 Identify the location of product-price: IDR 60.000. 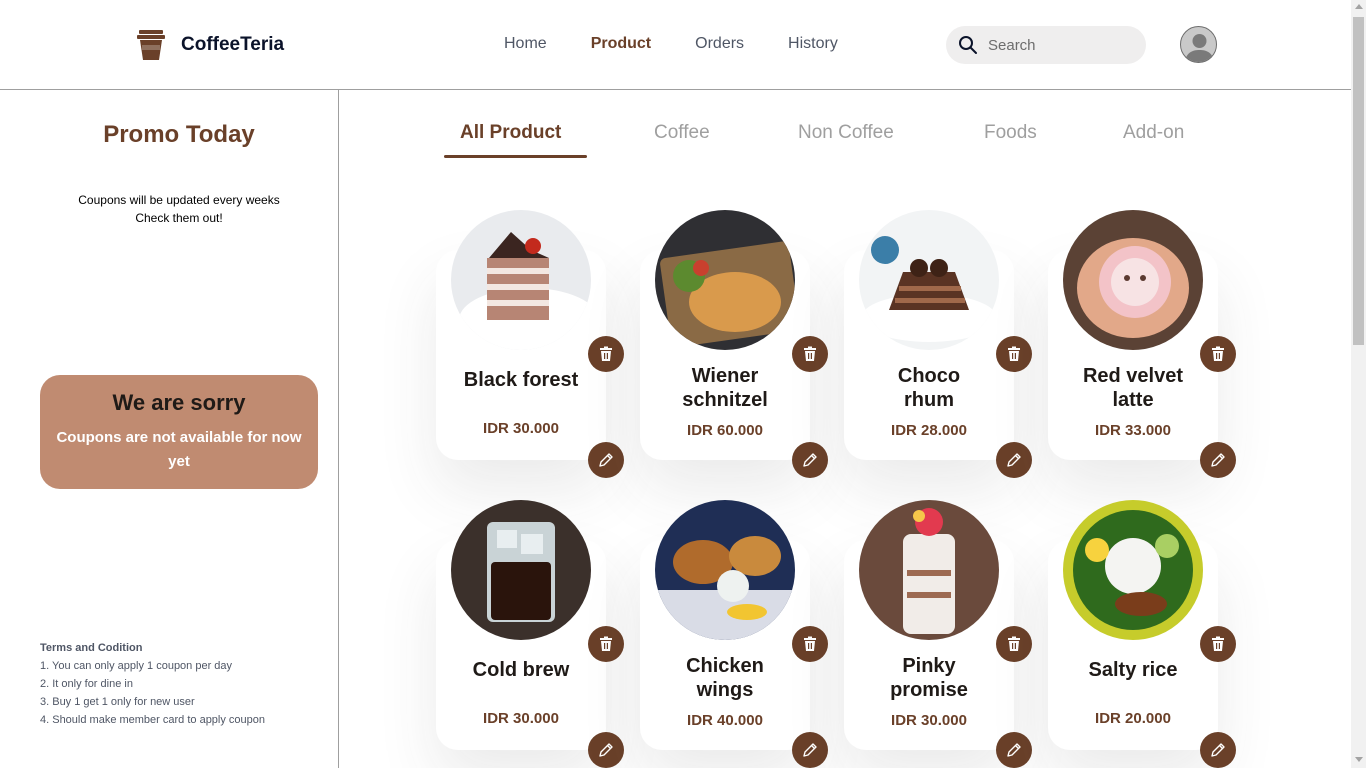
(725, 430).